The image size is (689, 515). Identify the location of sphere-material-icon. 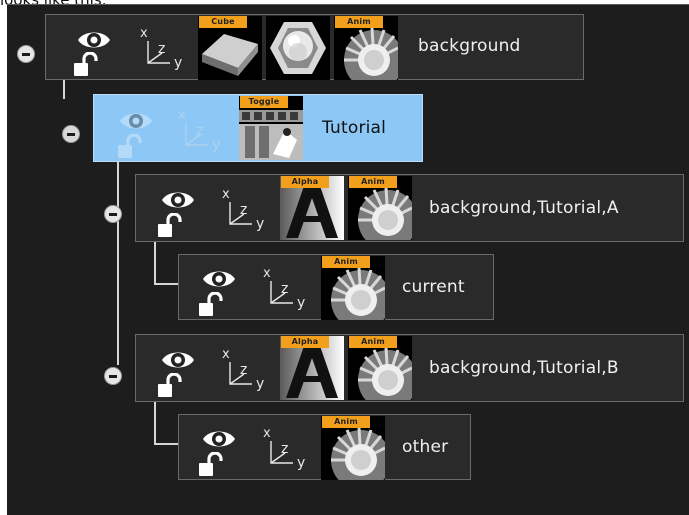
(298, 48).